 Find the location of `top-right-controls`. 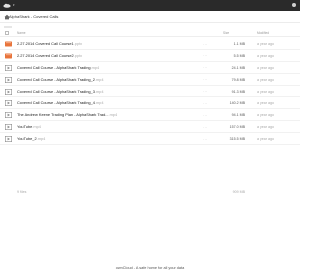

top-right-controls is located at coordinates (294, 5).